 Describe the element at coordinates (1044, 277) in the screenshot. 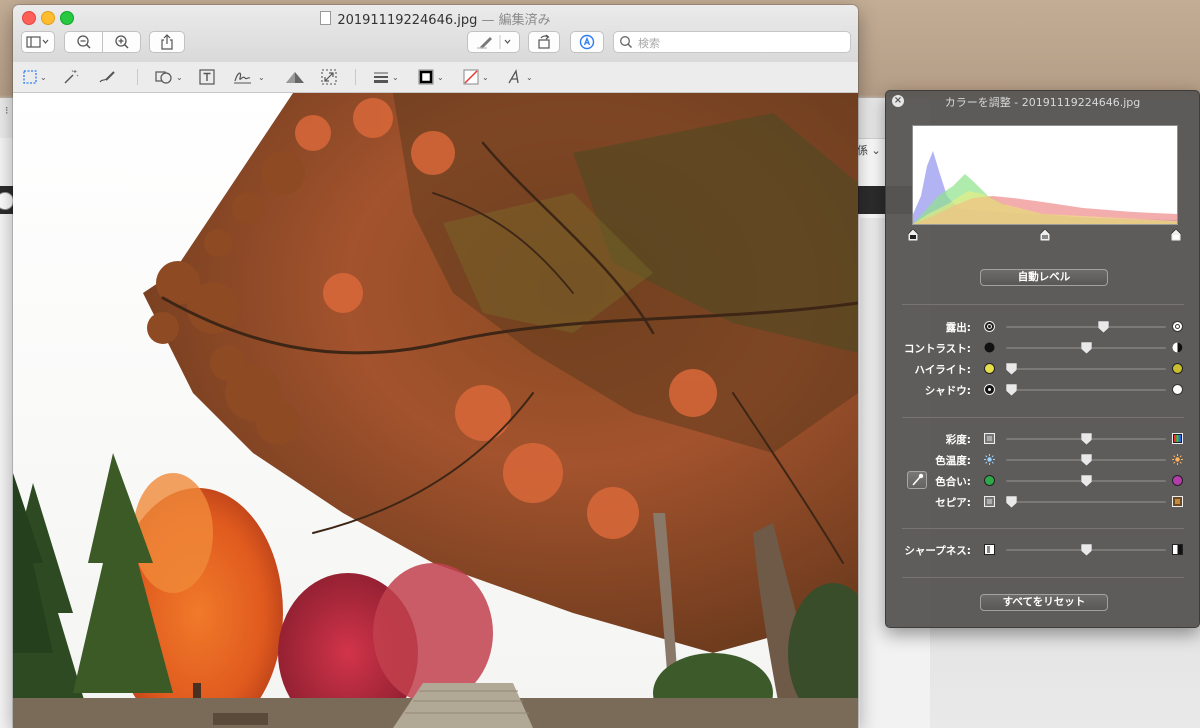

I see `auto-levels-button: 自動レベル` at that location.